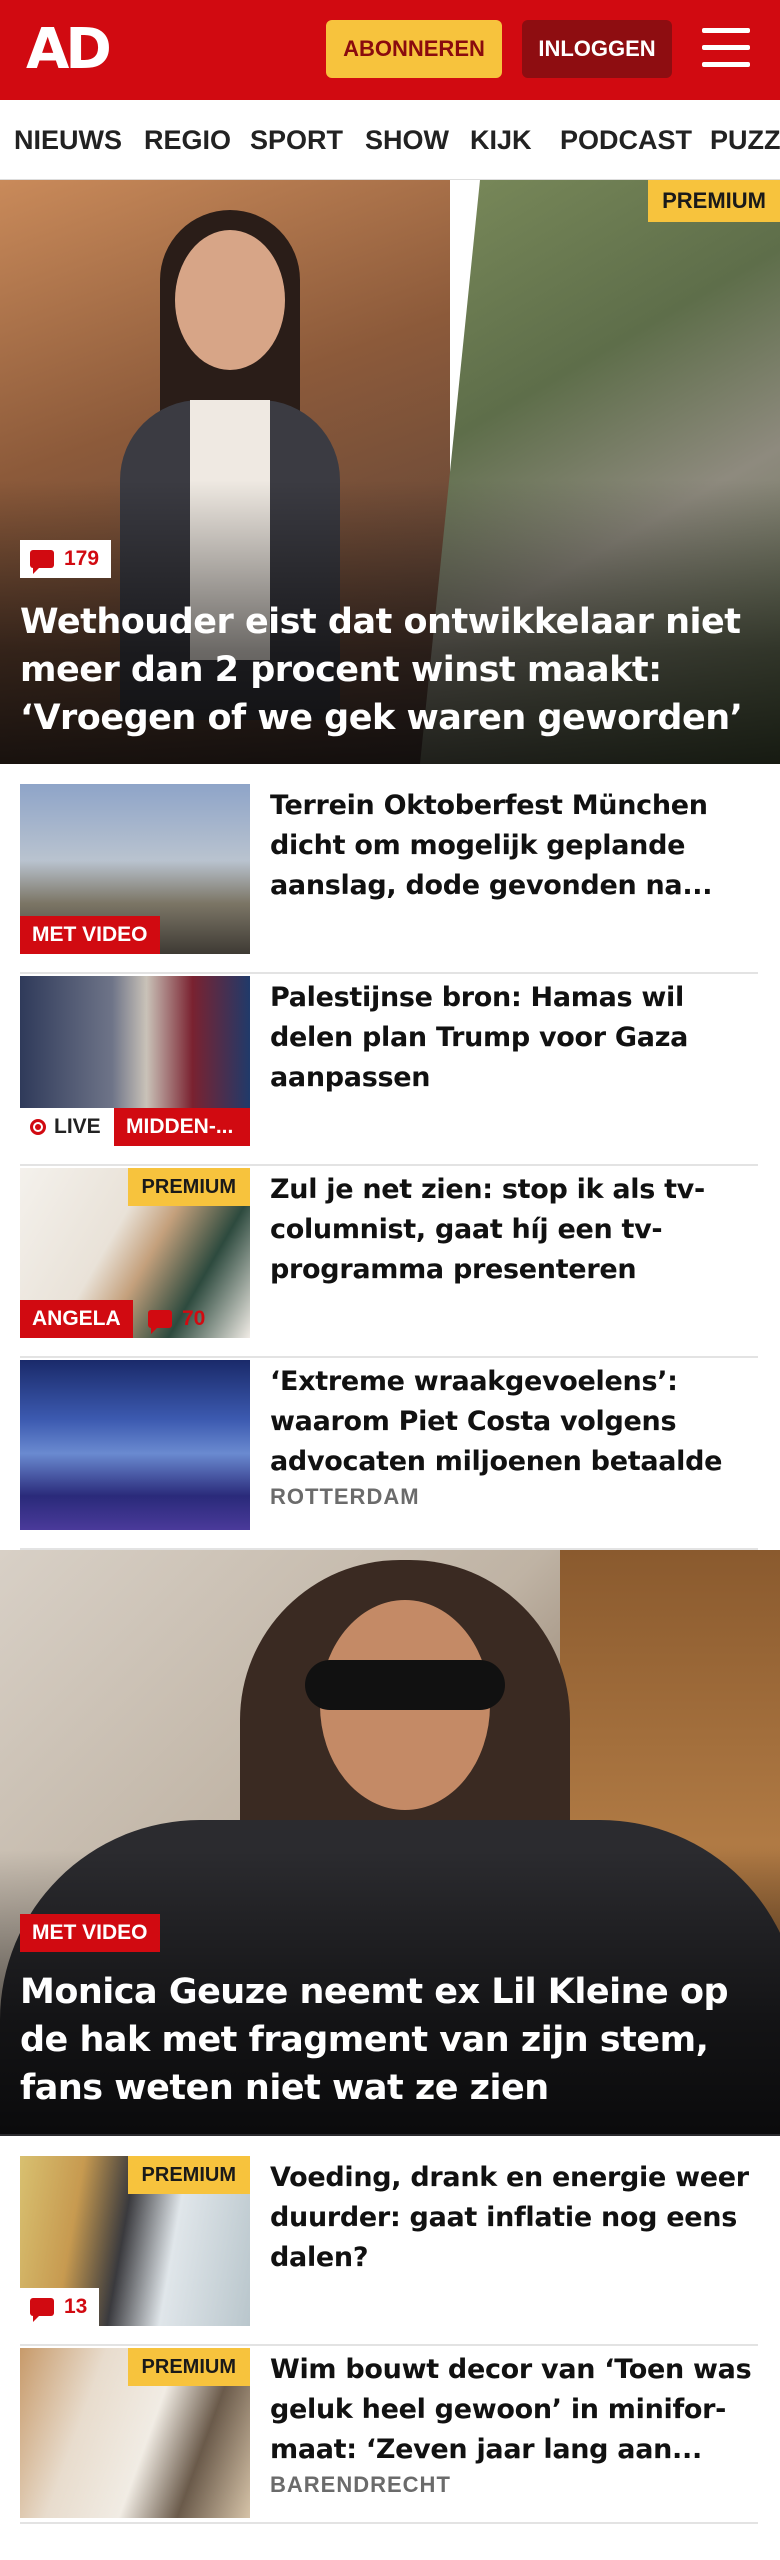 The image size is (780, 2560). What do you see at coordinates (67, 1127) in the screenshot?
I see `live-tag: LIVE` at bounding box center [67, 1127].